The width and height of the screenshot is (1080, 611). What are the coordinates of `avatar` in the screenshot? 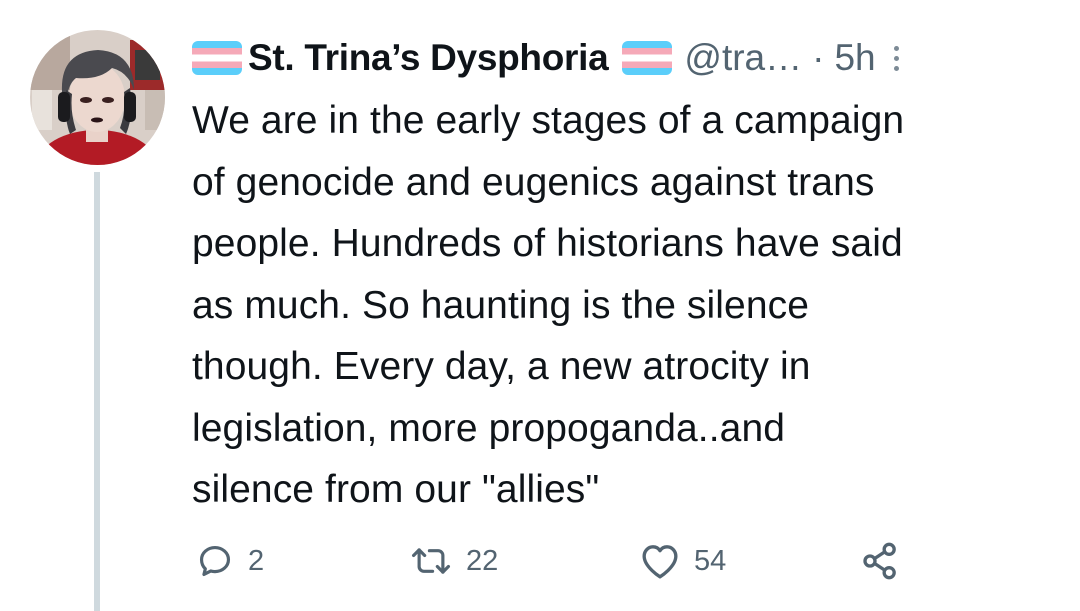 It's located at (97, 97).